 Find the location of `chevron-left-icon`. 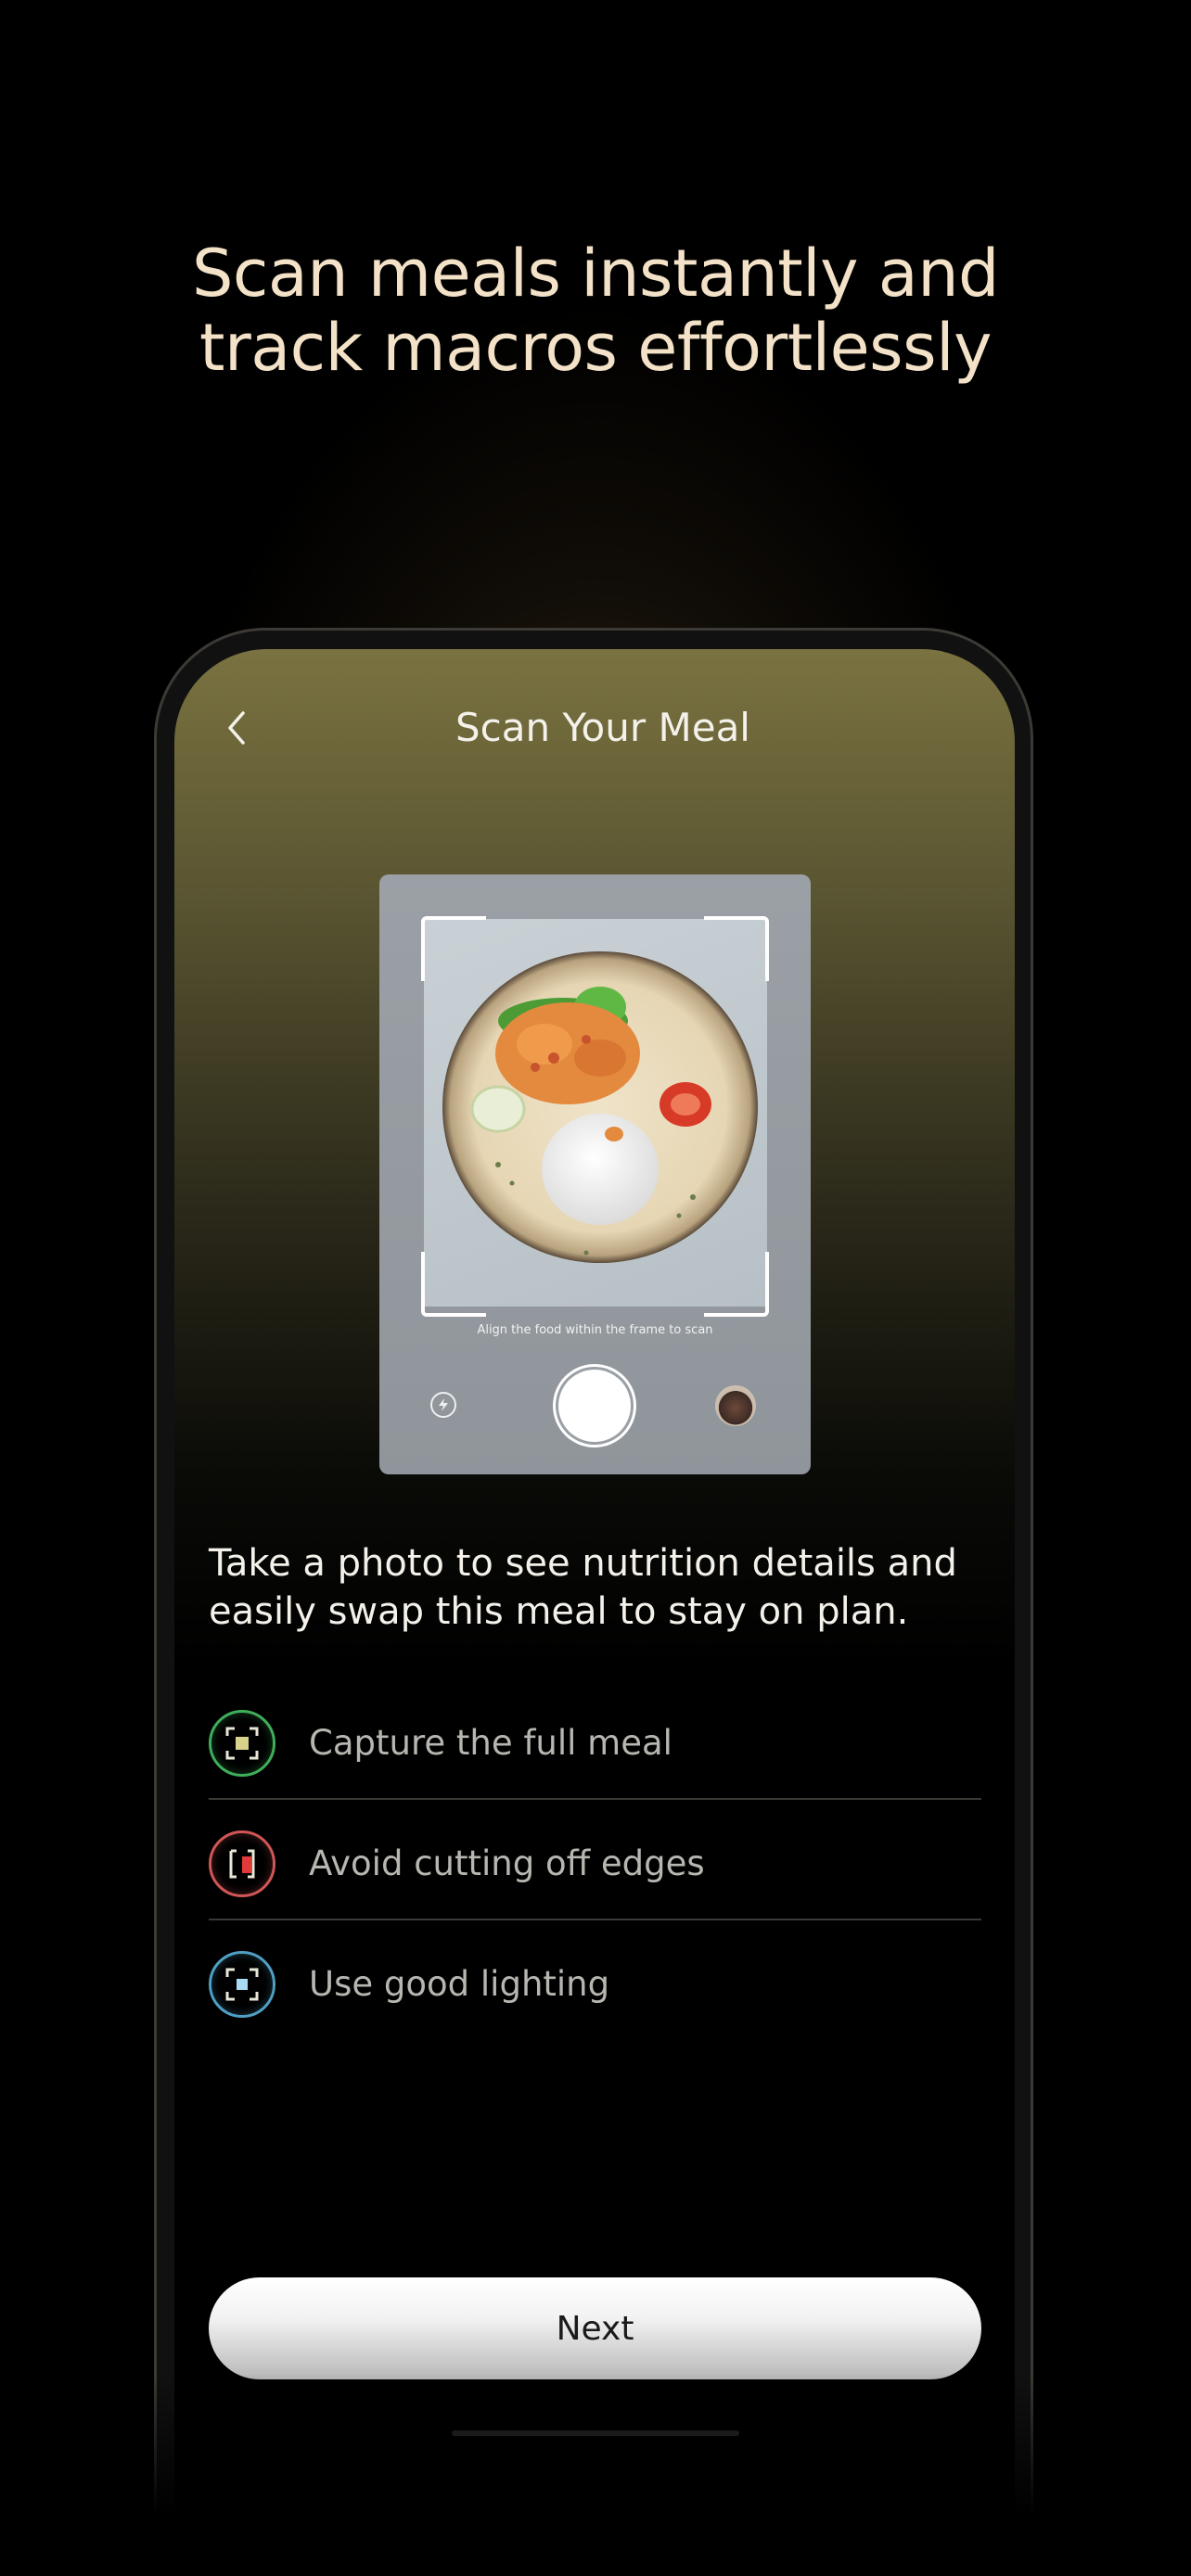

chevron-left-icon is located at coordinates (236, 728).